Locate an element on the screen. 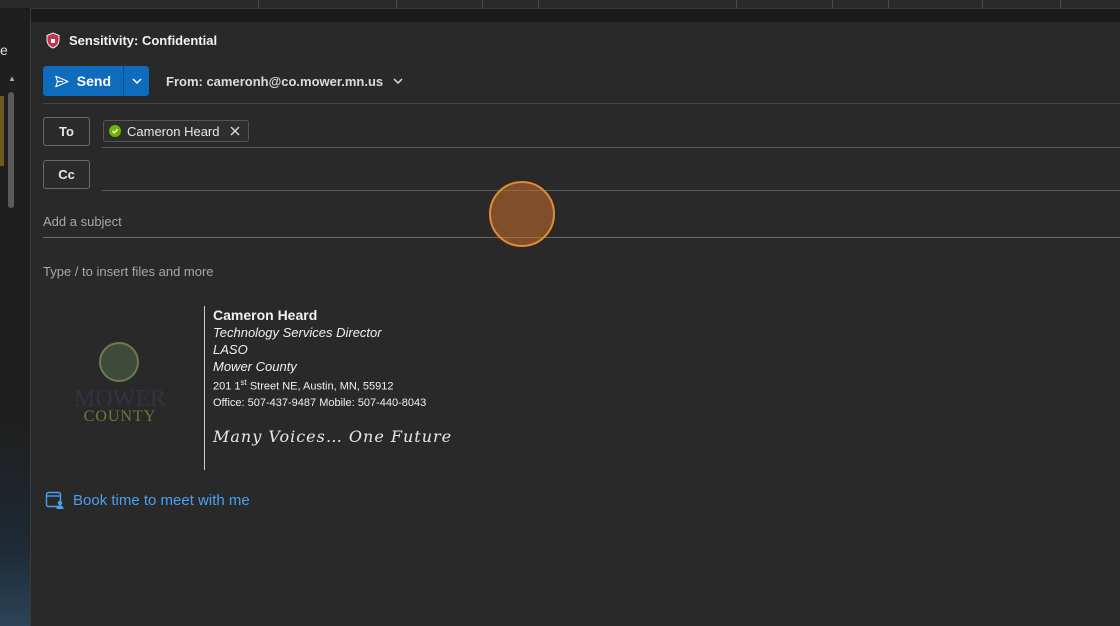  recipient-chip: Cameron Heard is located at coordinates (176, 131).